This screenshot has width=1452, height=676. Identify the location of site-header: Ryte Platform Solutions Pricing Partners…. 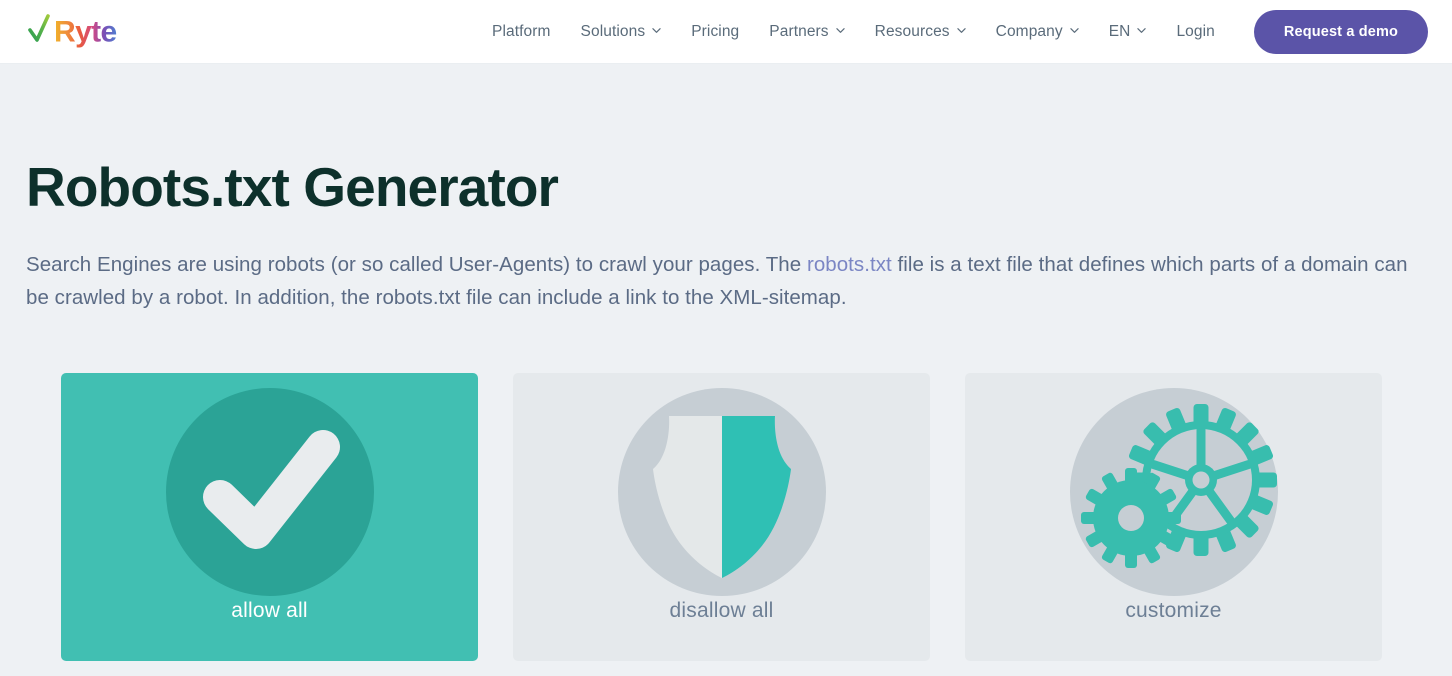
(726, 32).